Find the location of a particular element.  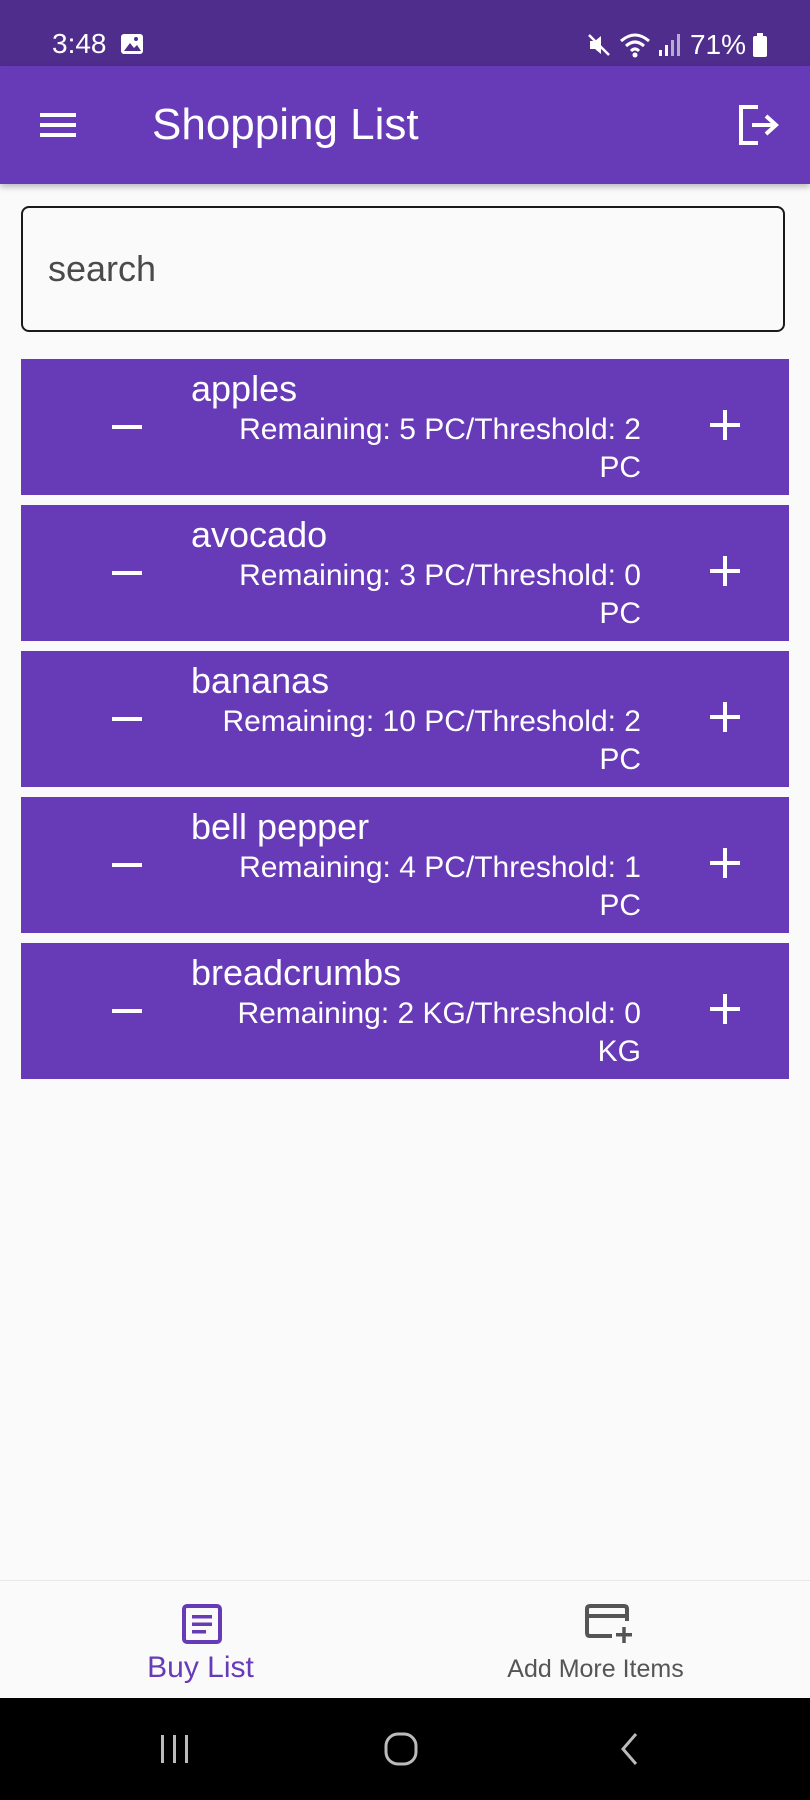

logout-icon is located at coordinates (759, 125).